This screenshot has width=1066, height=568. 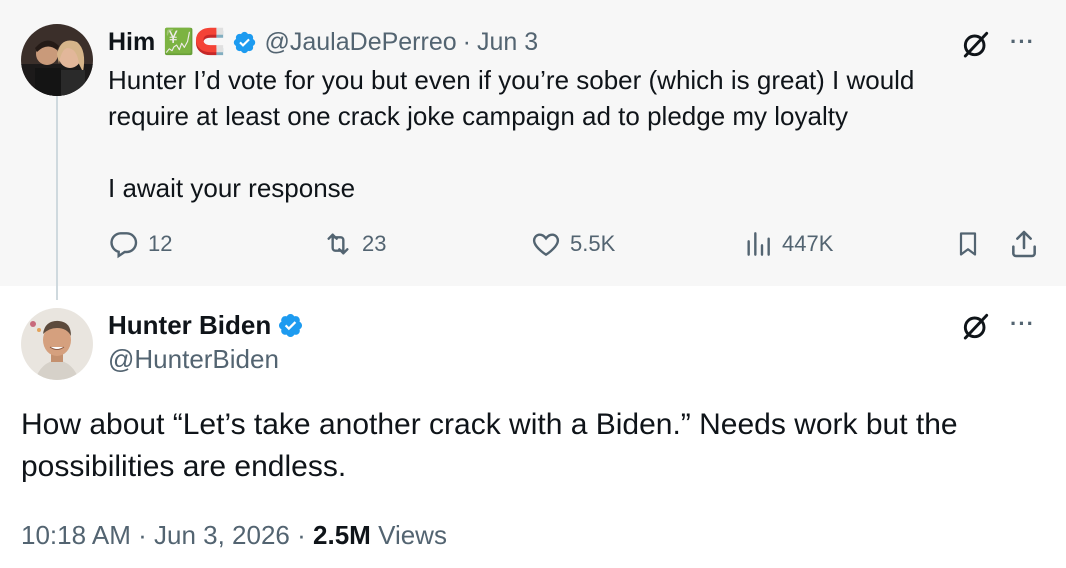 I want to click on repost-button: 23, so click(x=354, y=244).